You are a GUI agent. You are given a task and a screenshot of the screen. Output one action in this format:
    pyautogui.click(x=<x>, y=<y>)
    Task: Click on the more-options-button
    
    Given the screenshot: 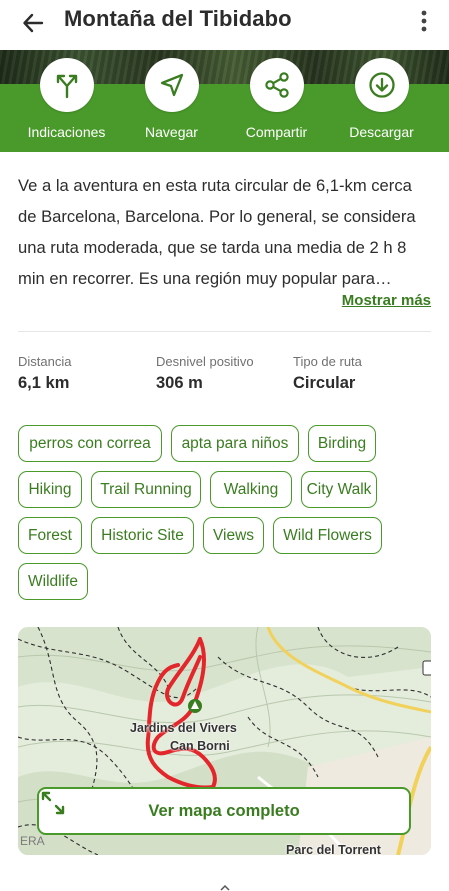 What is the action you would take?
    pyautogui.click(x=424, y=21)
    